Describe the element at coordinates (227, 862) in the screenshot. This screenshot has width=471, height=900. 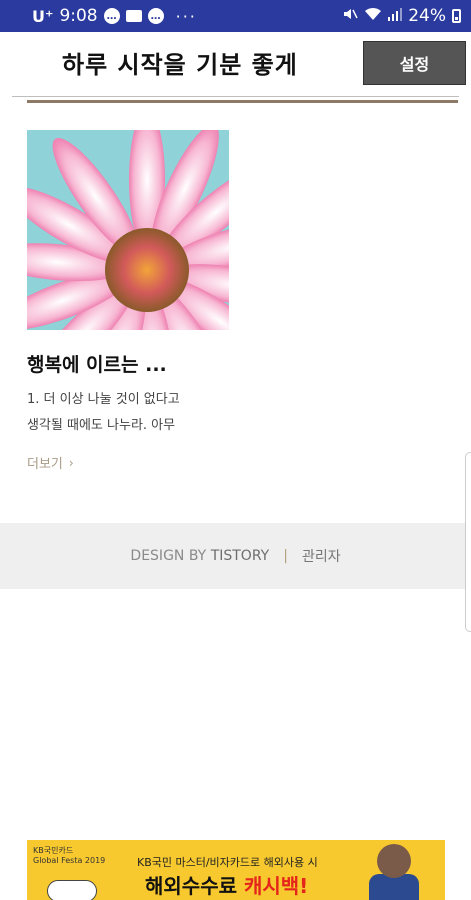
I see `ad-text-line1: KB국민 마스터/비자카드로 해외사용 시` at that location.